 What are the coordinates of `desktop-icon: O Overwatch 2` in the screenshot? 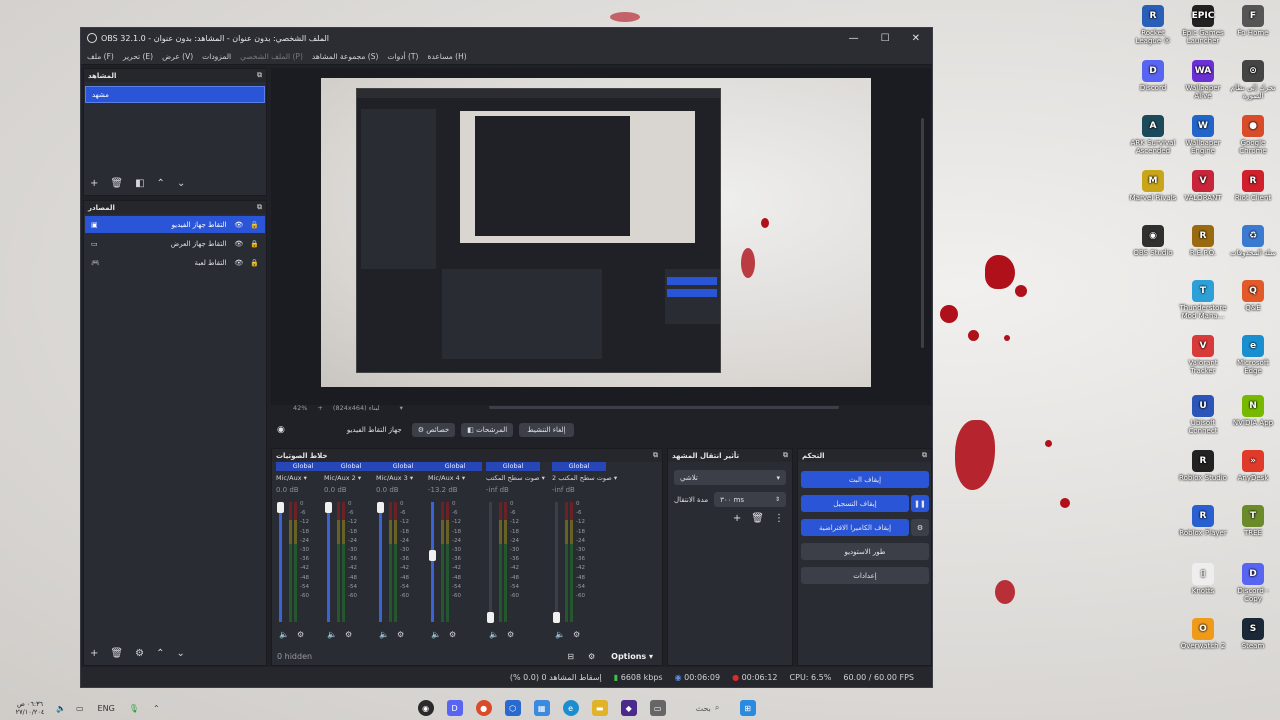 It's located at (1203, 634).